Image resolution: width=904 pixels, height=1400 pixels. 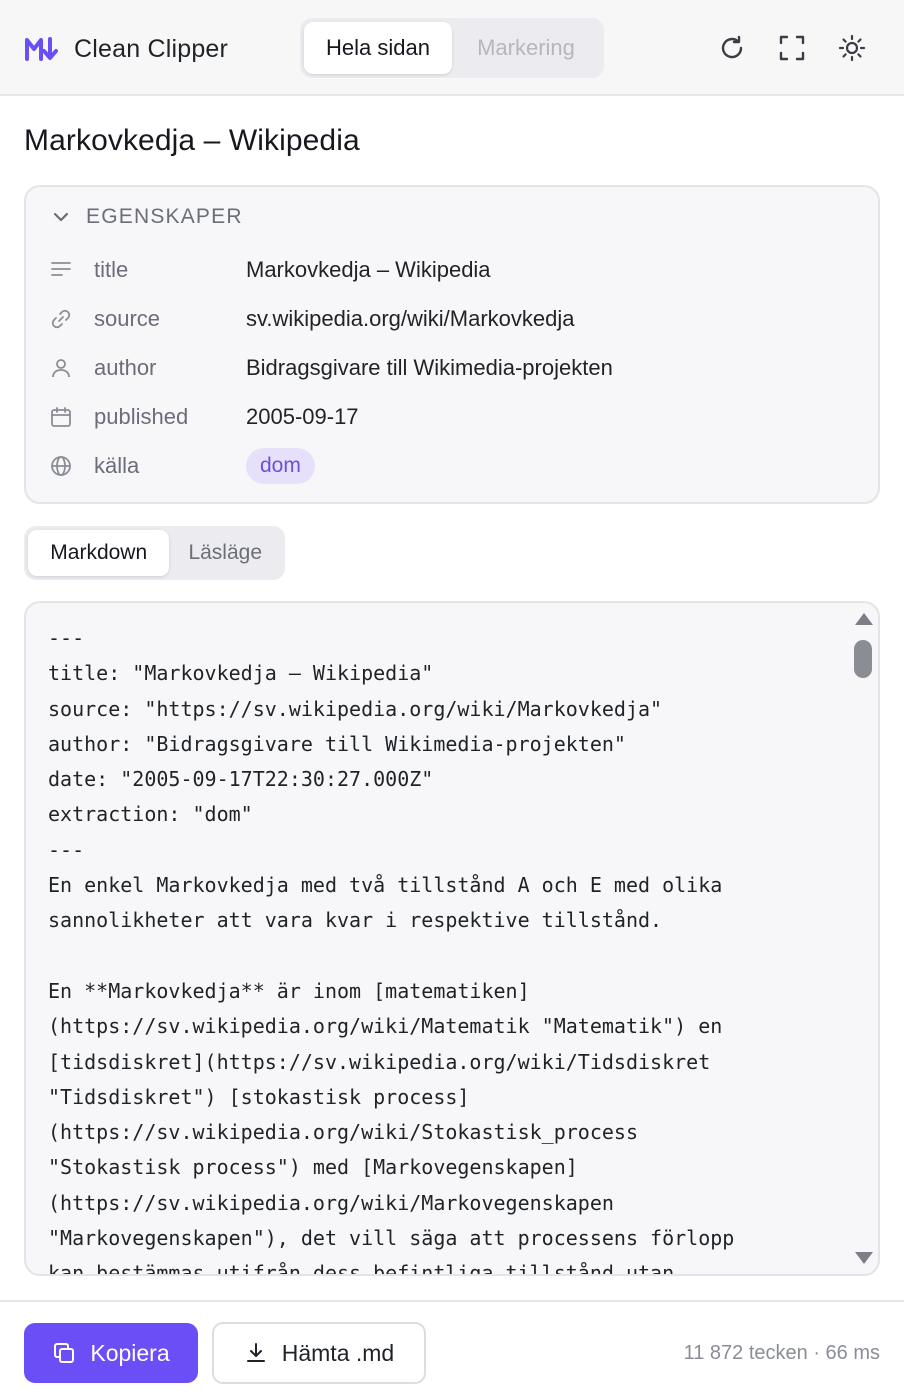 What do you see at coordinates (338, 1352) in the screenshot?
I see `download-button-label: Hämta .md` at bounding box center [338, 1352].